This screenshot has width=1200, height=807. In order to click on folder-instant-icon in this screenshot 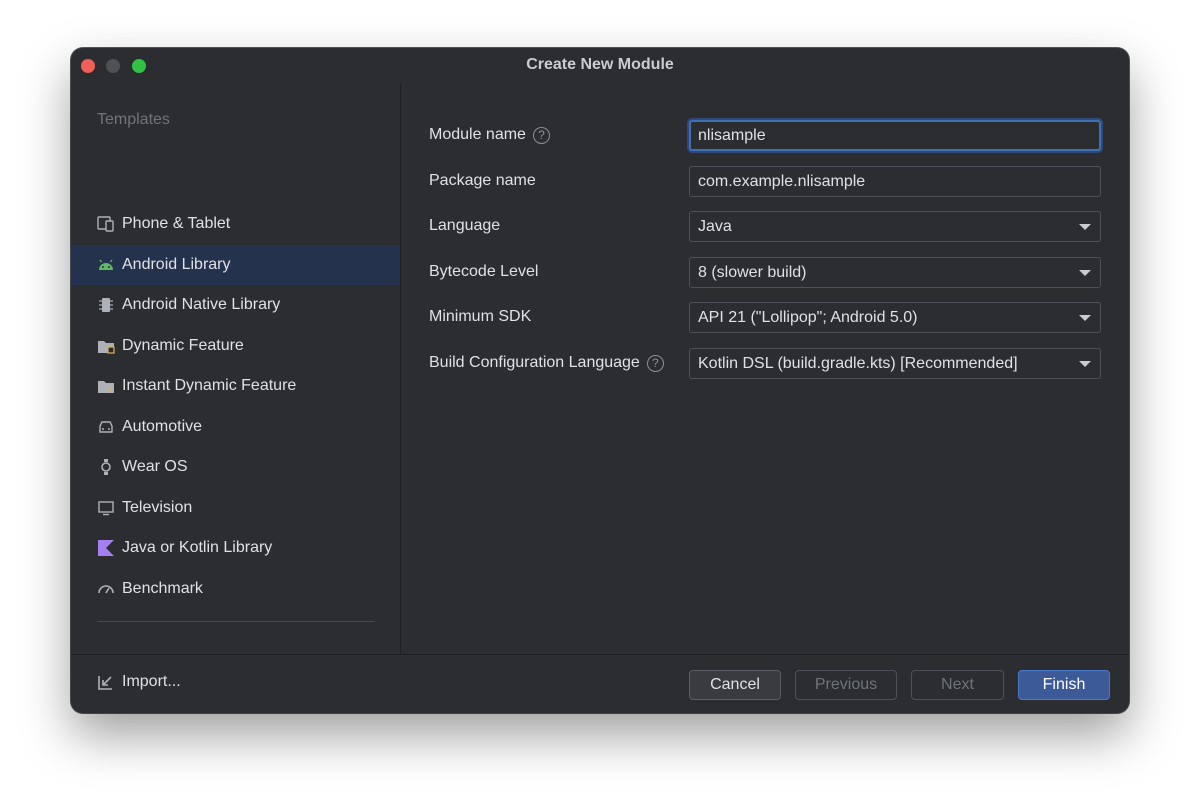, I will do `click(106, 386)`.